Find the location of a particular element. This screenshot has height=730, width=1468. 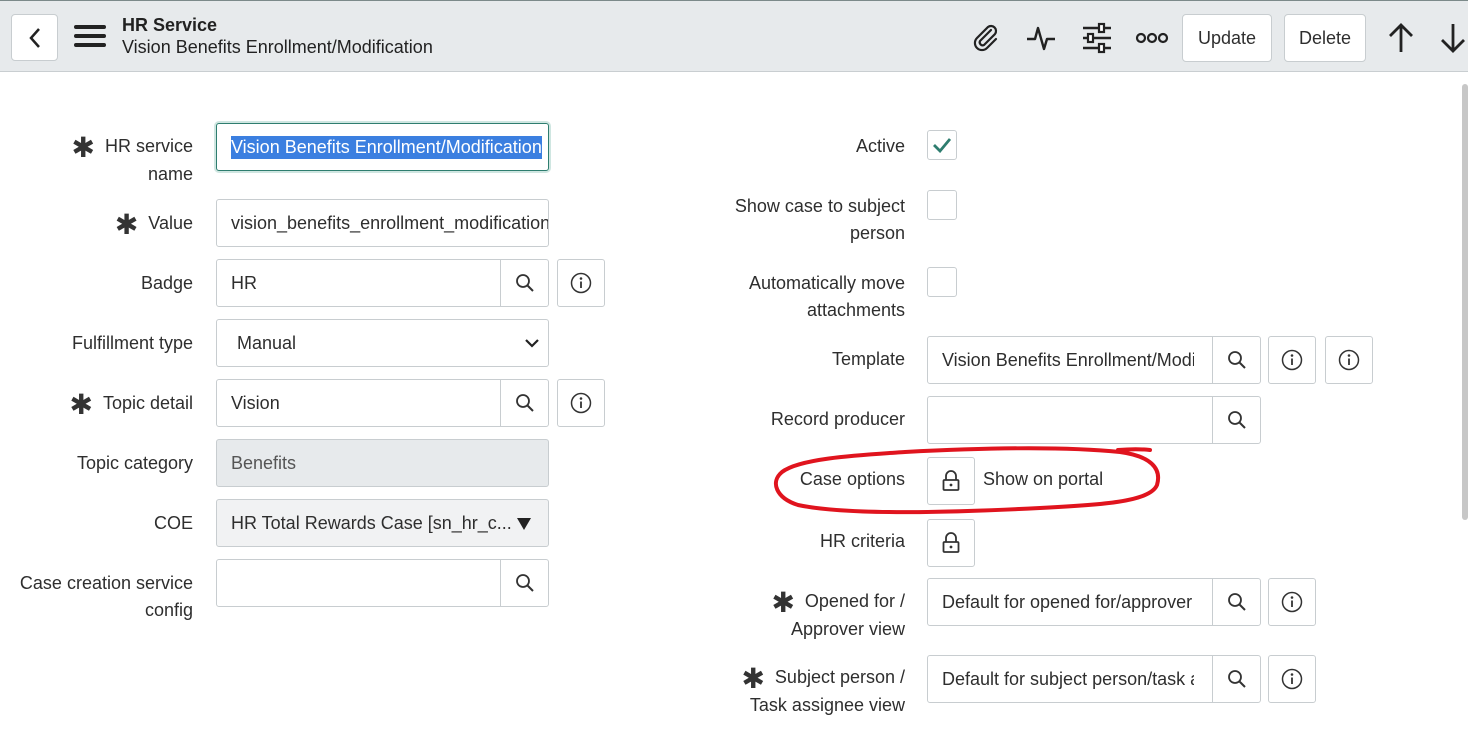

hr-service-name-input: Vision Benefits Enrollment/Modification is located at coordinates (382, 147).